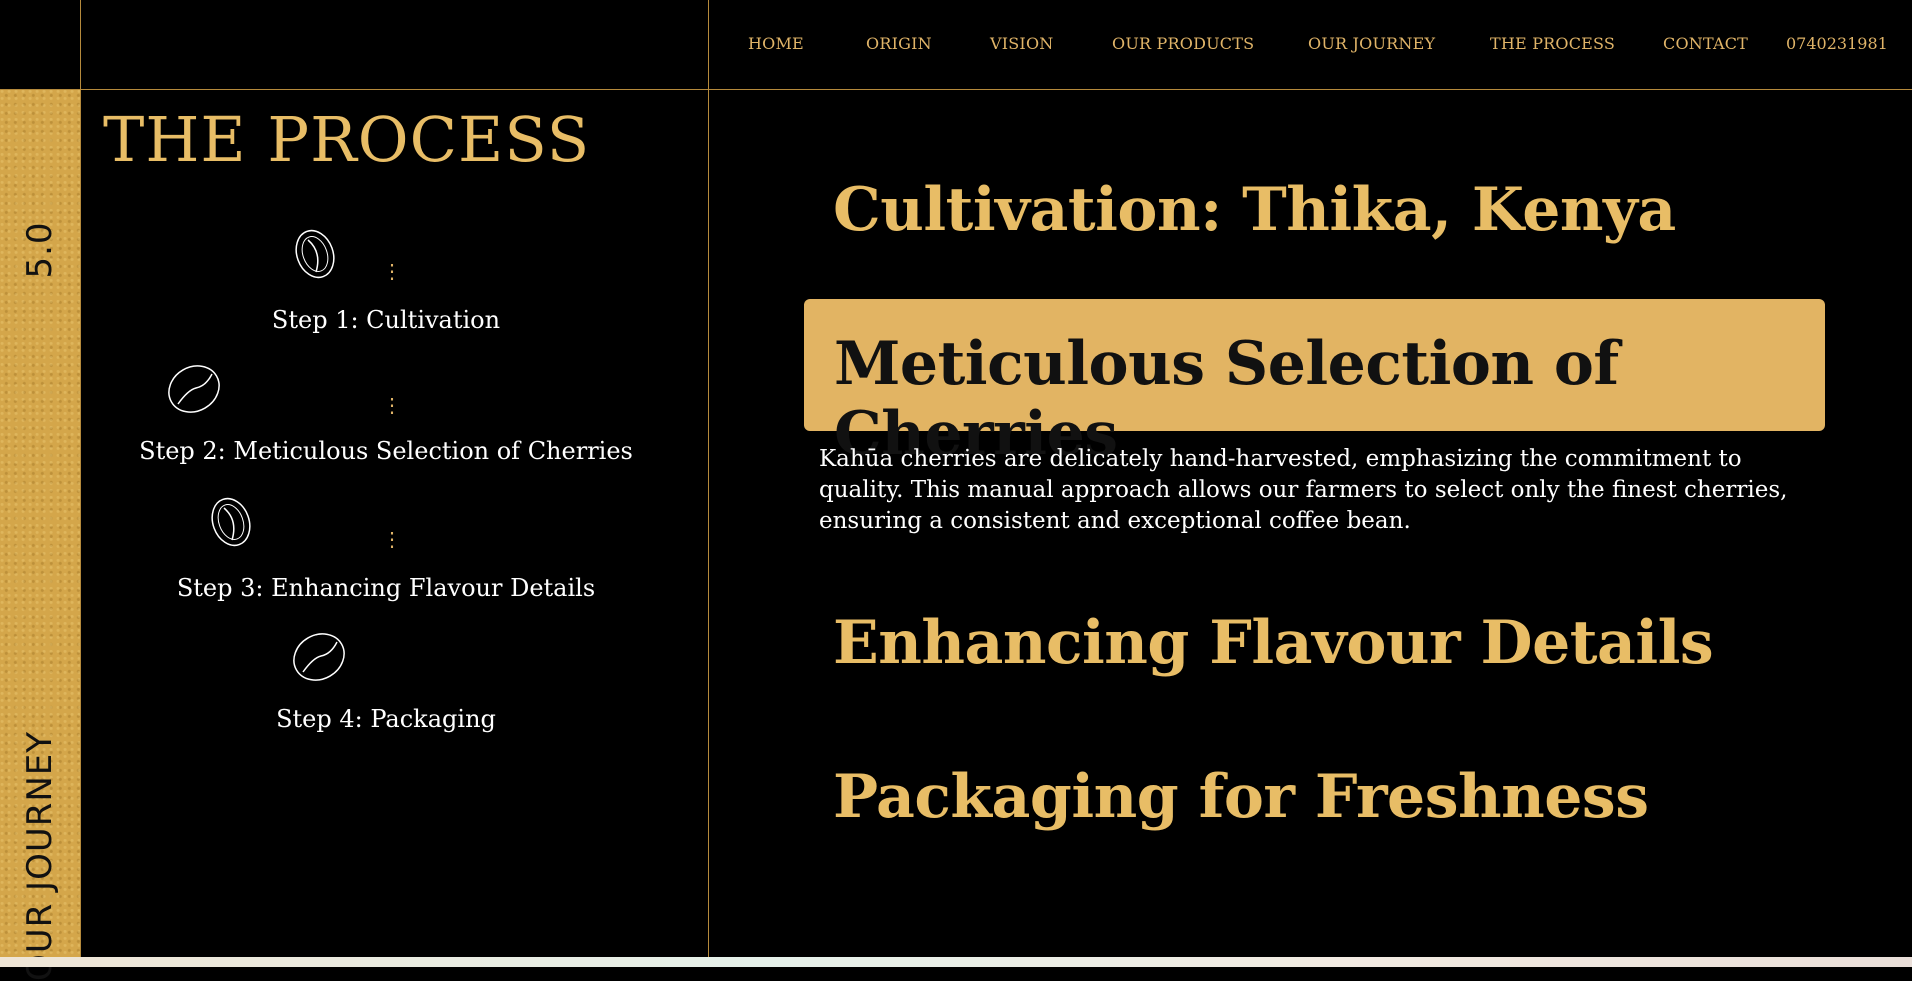 The width and height of the screenshot is (1912, 981). I want to click on nav-contact: CONTACT, so click(1705, 43).